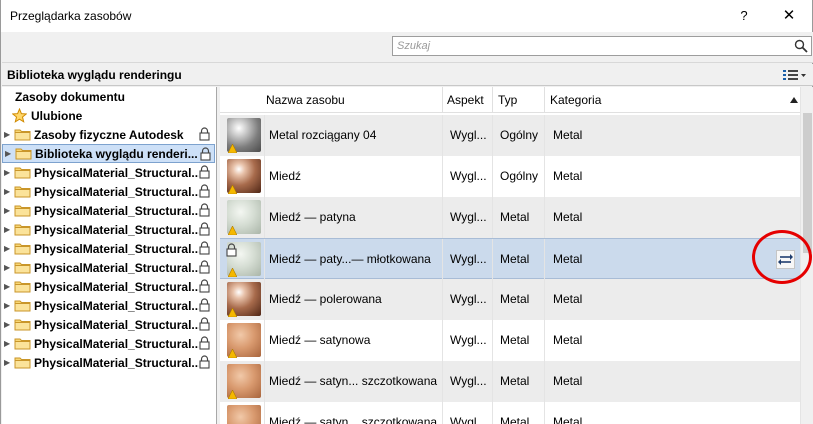  Describe the element at coordinates (807, 183) in the screenshot. I see `scrollbar-thumb` at that location.